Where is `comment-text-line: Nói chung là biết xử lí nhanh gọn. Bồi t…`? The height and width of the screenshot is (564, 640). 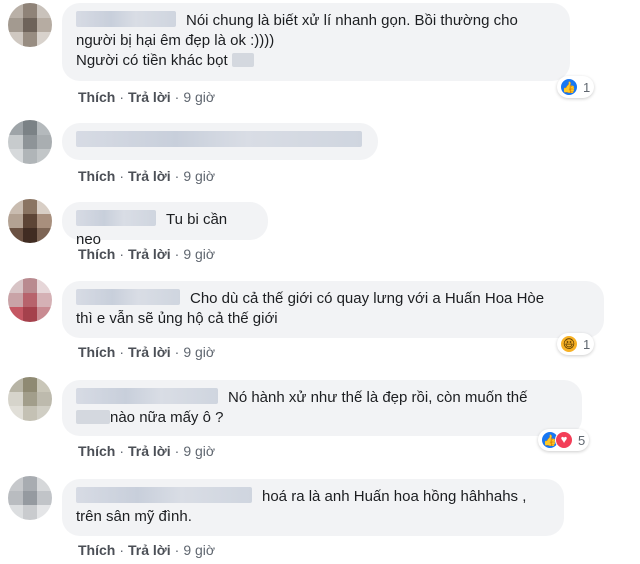 comment-text-line: Nói chung là biết xử lí nhanh gọn. Bồi t… is located at coordinates (352, 20).